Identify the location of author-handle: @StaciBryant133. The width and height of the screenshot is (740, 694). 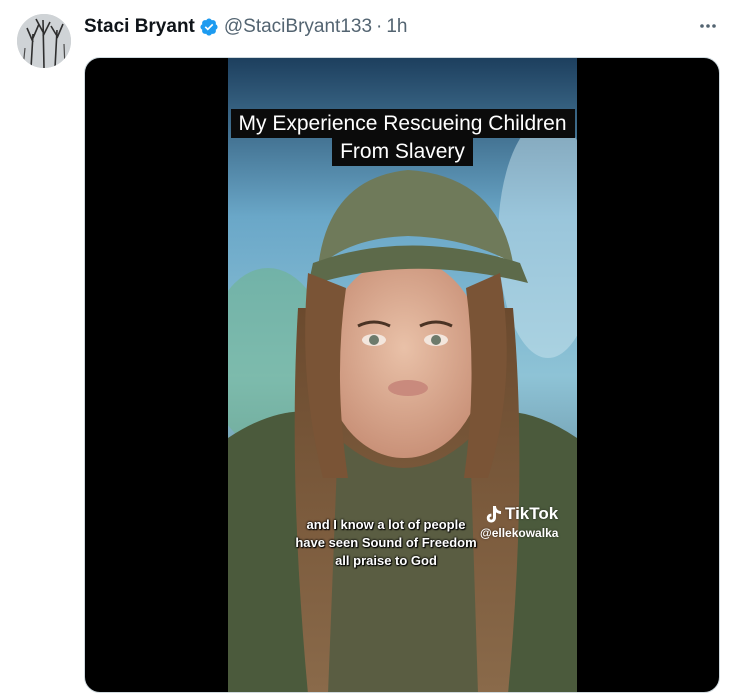
(298, 27).